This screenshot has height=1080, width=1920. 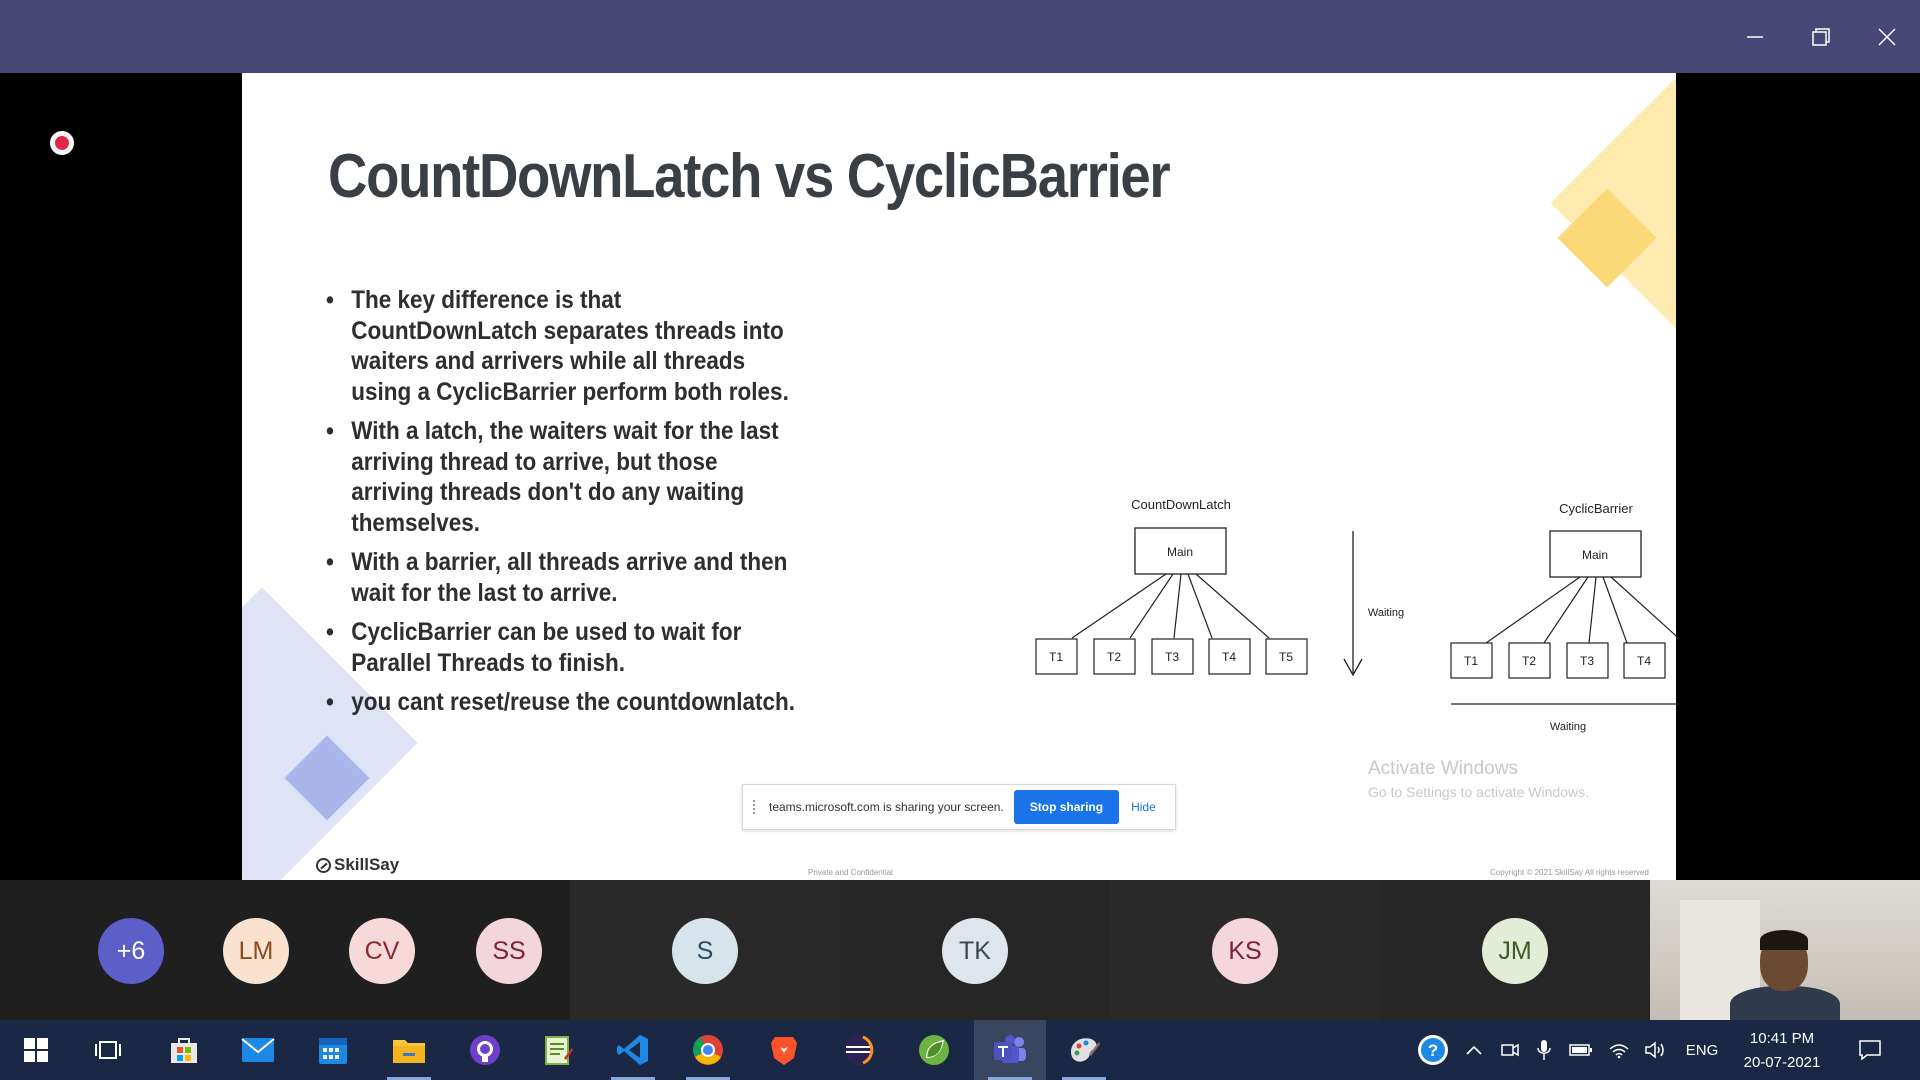 What do you see at coordinates (1782, 1062) in the screenshot?
I see `clock-date: 20-07-2021` at bounding box center [1782, 1062].